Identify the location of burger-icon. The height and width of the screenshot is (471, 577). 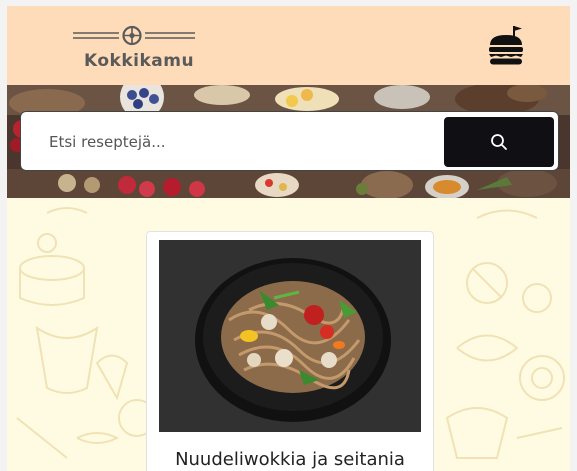
(506, 45).